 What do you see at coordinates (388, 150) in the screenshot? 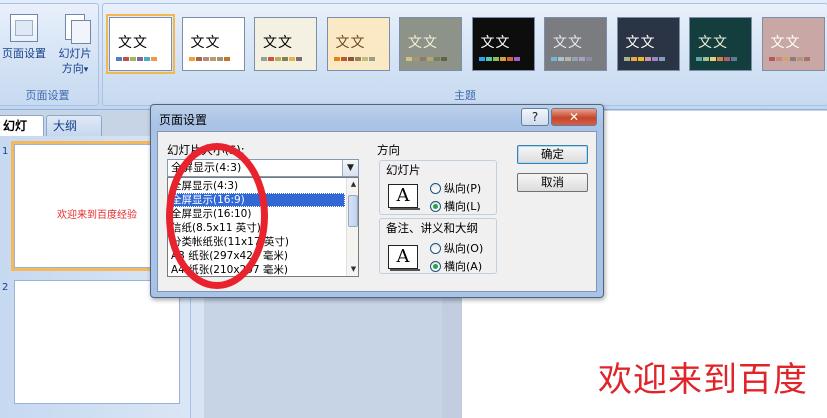
I see `orientation-title: 方向` at bounding box center [388, 150].